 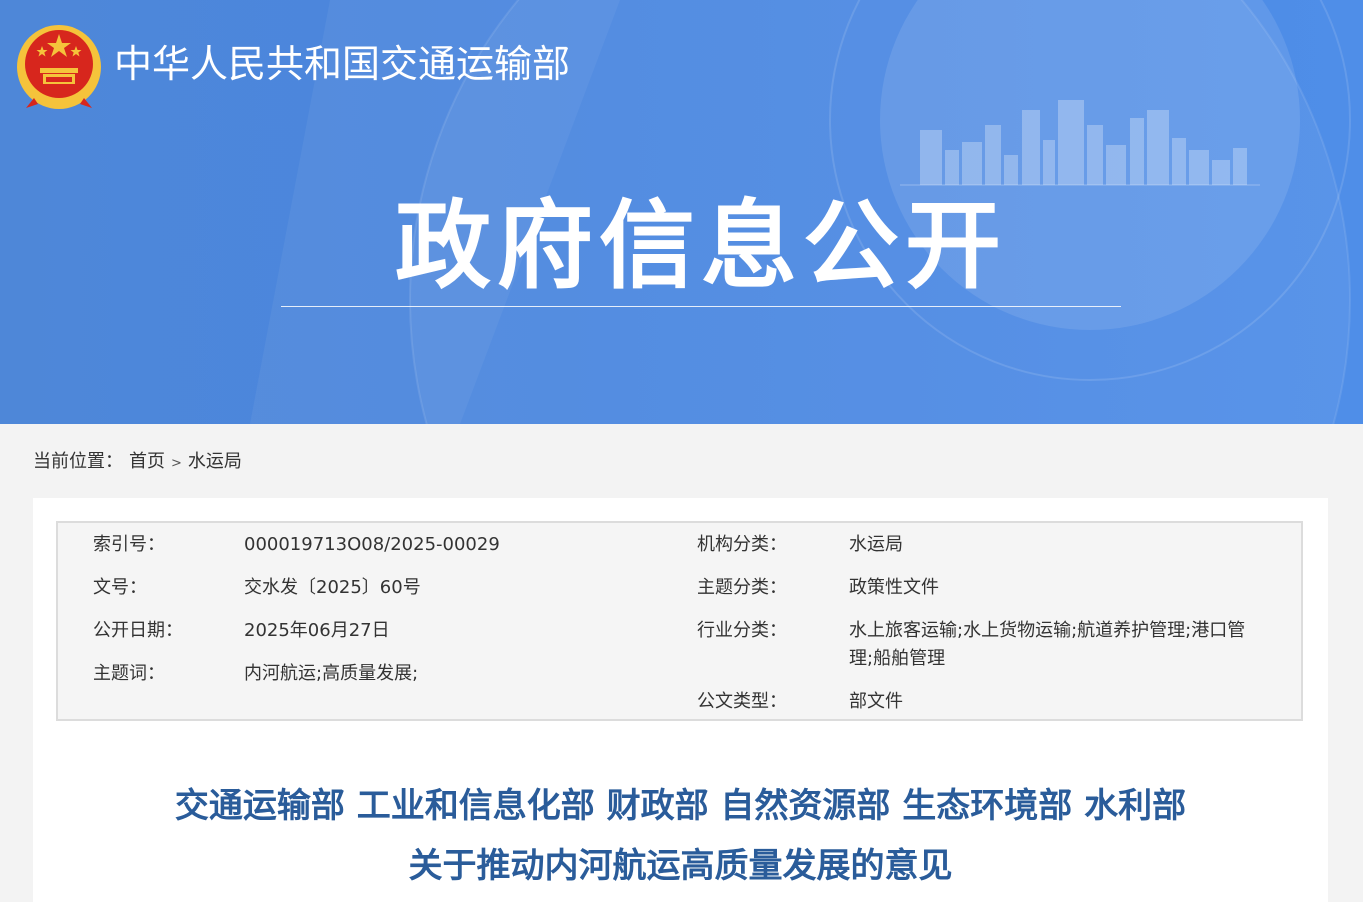 What do you see at coordinates (120, 587) in the screenshot?
I see `meta-label: 文号：` at bounding box center [120, 587].